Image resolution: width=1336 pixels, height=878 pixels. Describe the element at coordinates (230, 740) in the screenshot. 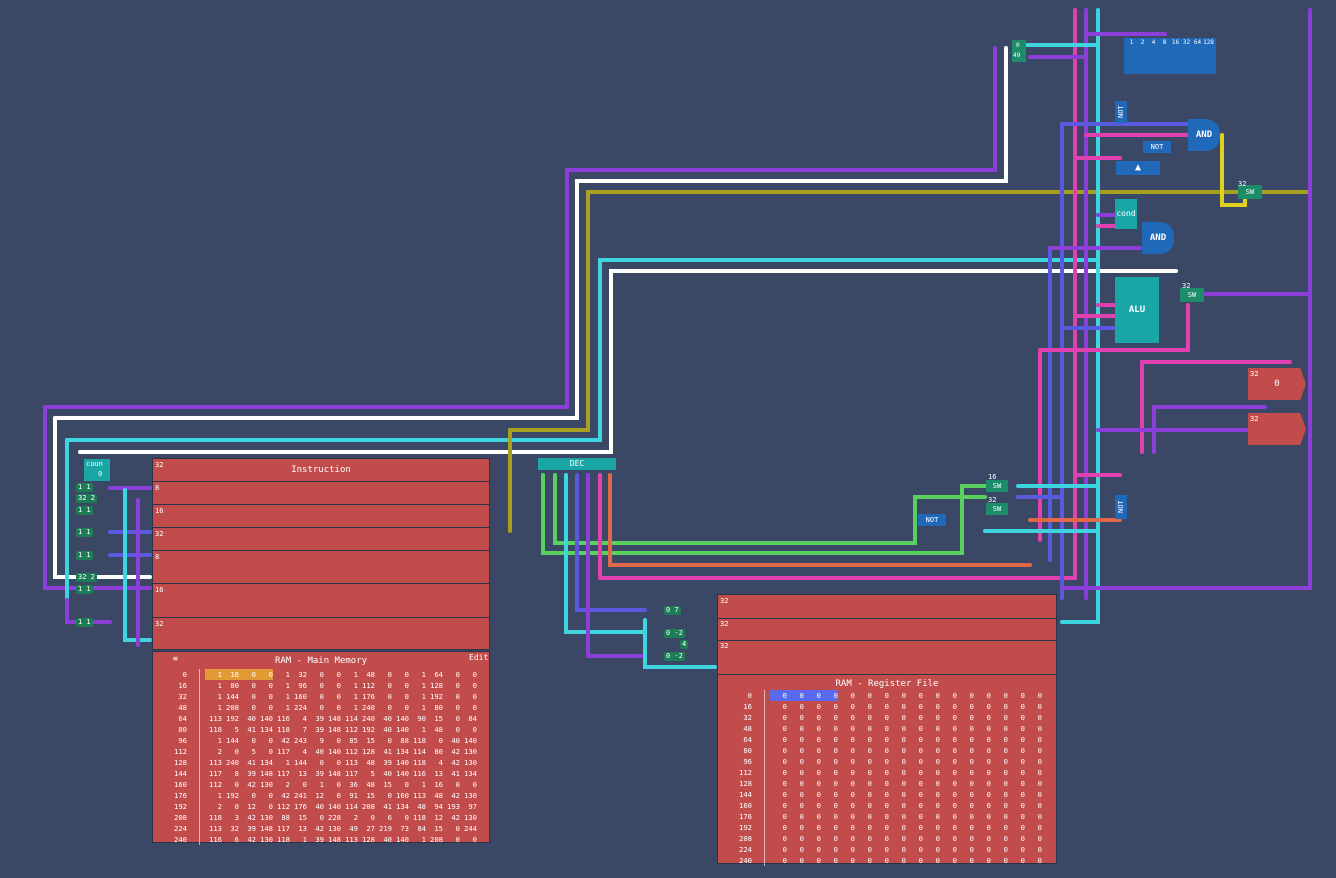

I see `memory-cell: 144` at that location.